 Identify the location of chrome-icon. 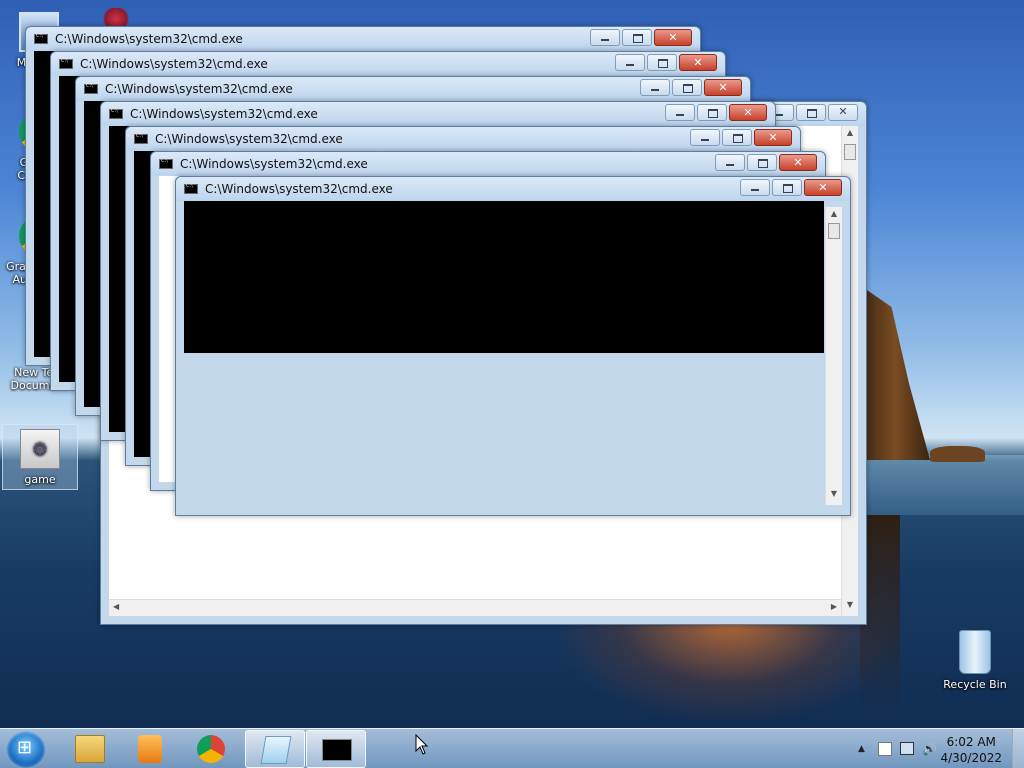
(211, 749).